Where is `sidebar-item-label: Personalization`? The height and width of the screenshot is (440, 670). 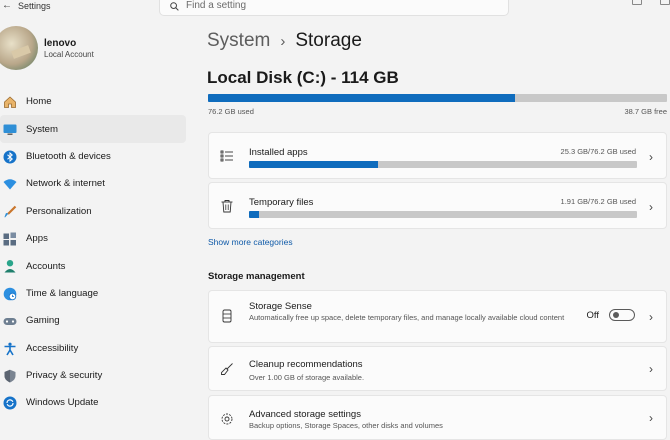
sidebar-item-label: Personalization is located at coordinates (59, 211).